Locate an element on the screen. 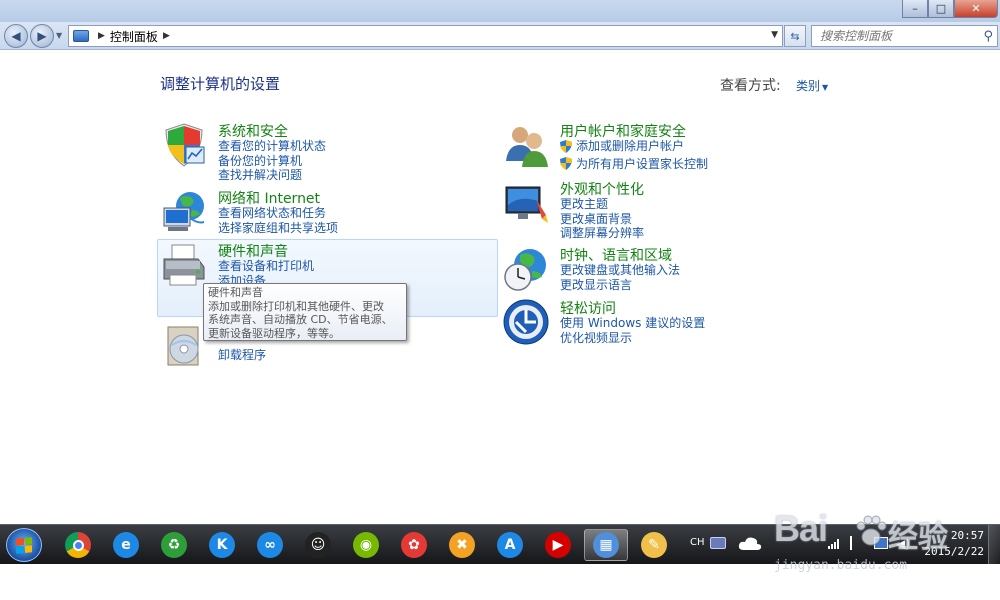 The height and width of the screenshot is (600, 1000). link-screen-resolution: 调整屏幕分辨率 is located at coordinates (602, 233).